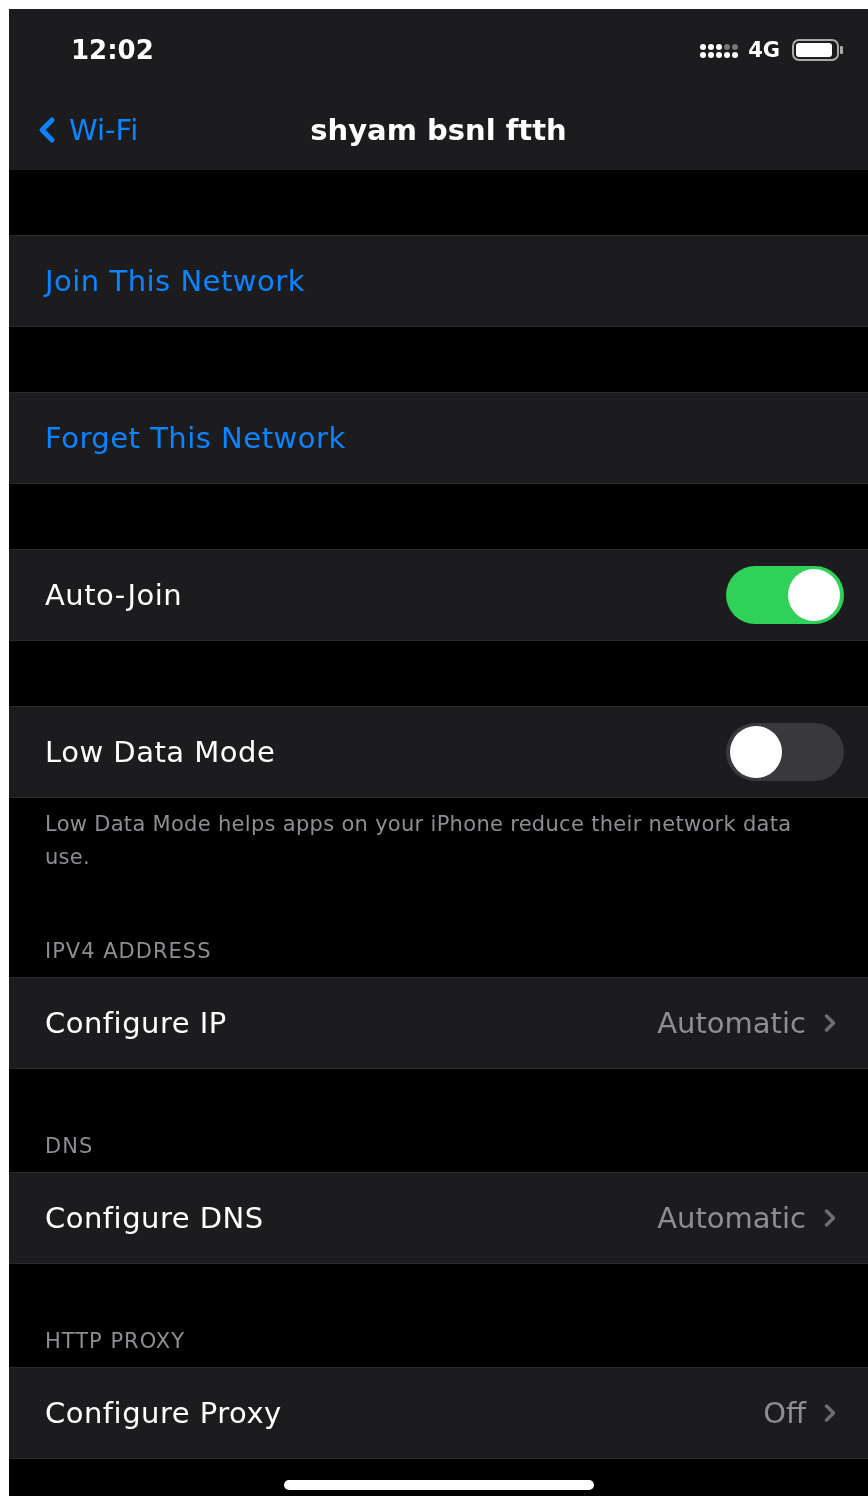 The image size is (868, 1496). I want to click on battery-icon, so click(818, 49).